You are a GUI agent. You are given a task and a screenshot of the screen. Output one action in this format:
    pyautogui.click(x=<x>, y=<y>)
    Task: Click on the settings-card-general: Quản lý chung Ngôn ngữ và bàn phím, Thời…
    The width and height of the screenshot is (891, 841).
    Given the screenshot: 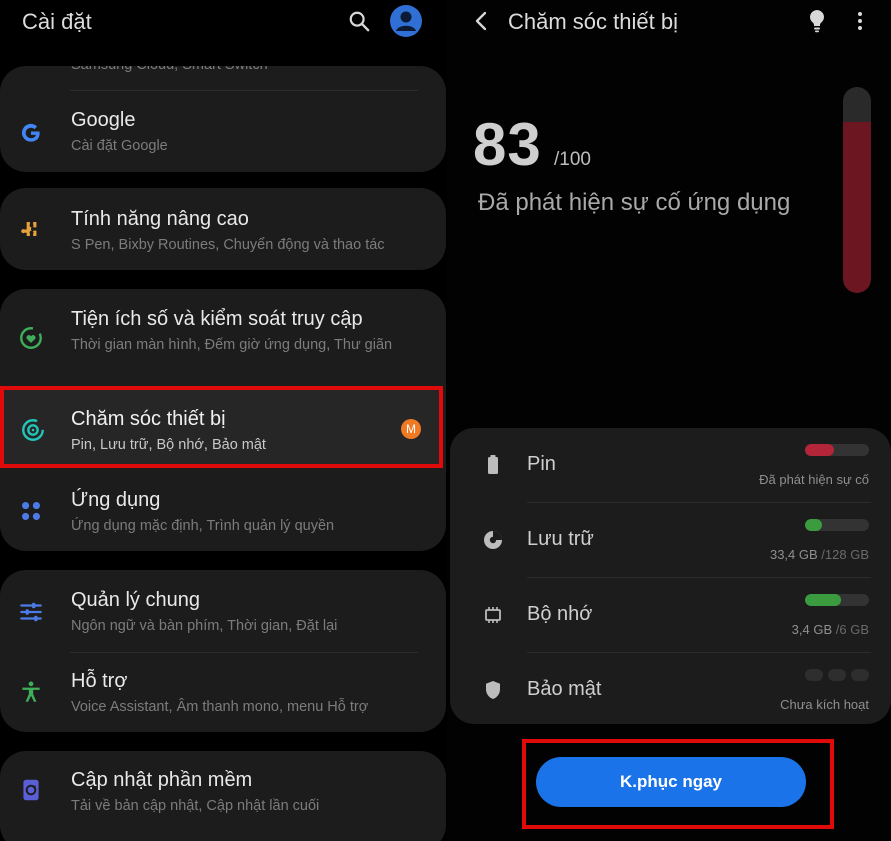 What is the action you would take?
    pyautogui.click(x=223, y=651)
    